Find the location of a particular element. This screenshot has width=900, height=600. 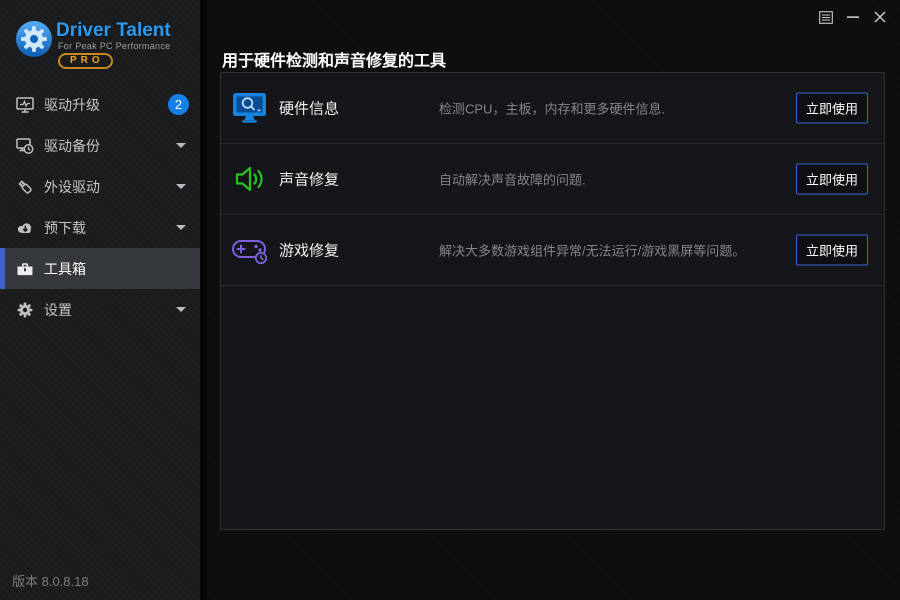

backup-clock-icon is located at coordinates (25, 146).